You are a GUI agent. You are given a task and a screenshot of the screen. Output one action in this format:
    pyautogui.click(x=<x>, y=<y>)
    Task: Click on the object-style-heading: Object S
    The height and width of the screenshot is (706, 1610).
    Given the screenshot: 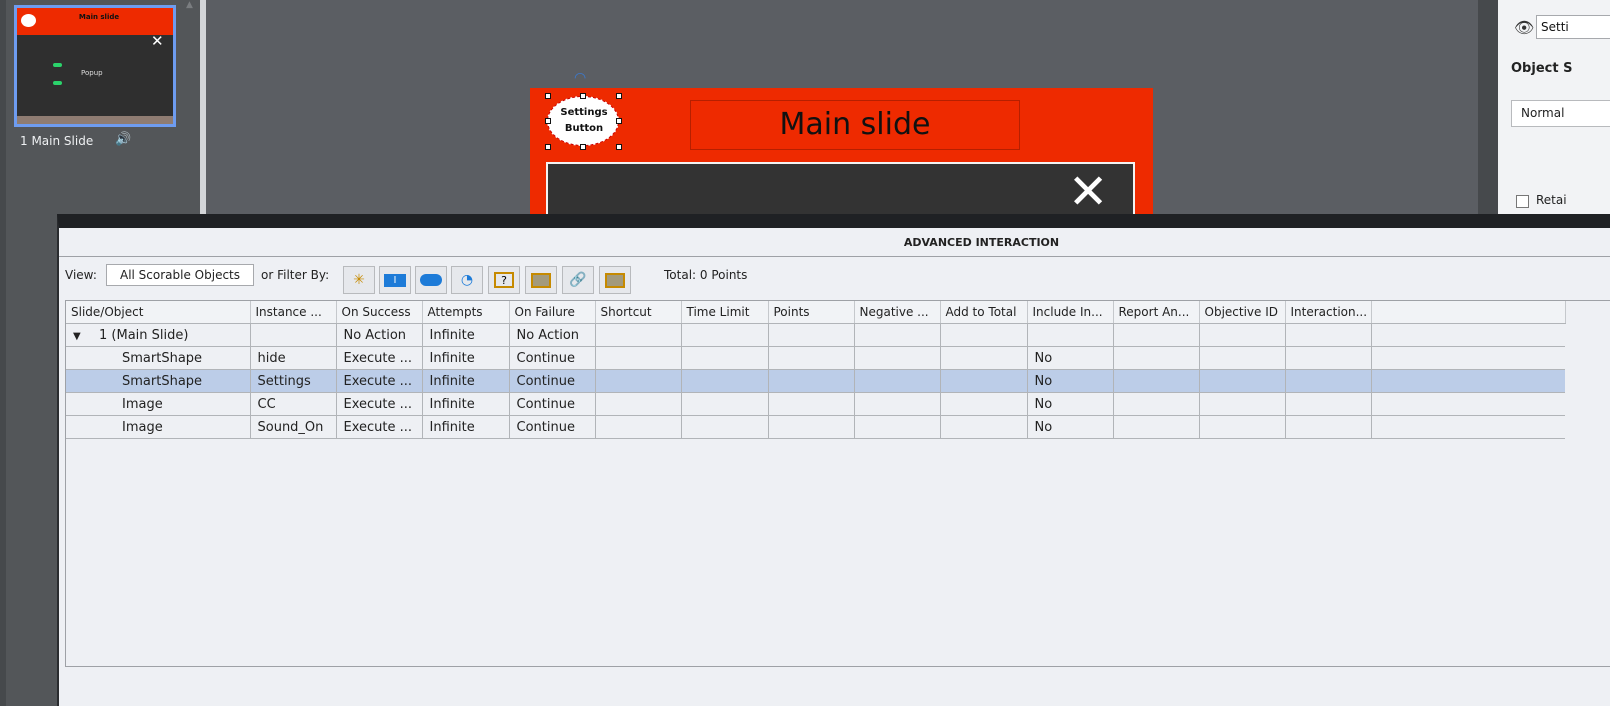 What is the action you would take?
    pyautogui.click(x=1542, y=68)
    